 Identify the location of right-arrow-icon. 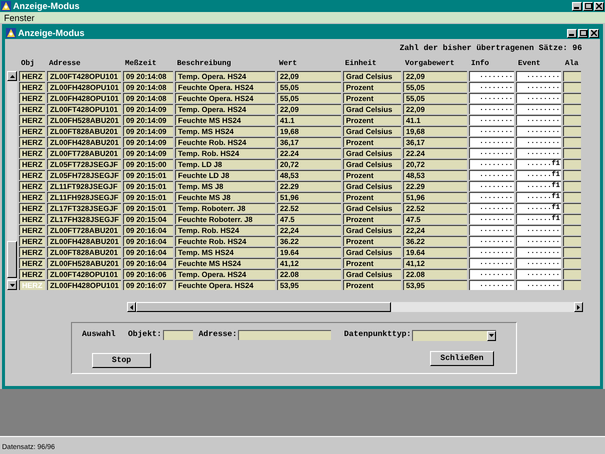
(578, 307).